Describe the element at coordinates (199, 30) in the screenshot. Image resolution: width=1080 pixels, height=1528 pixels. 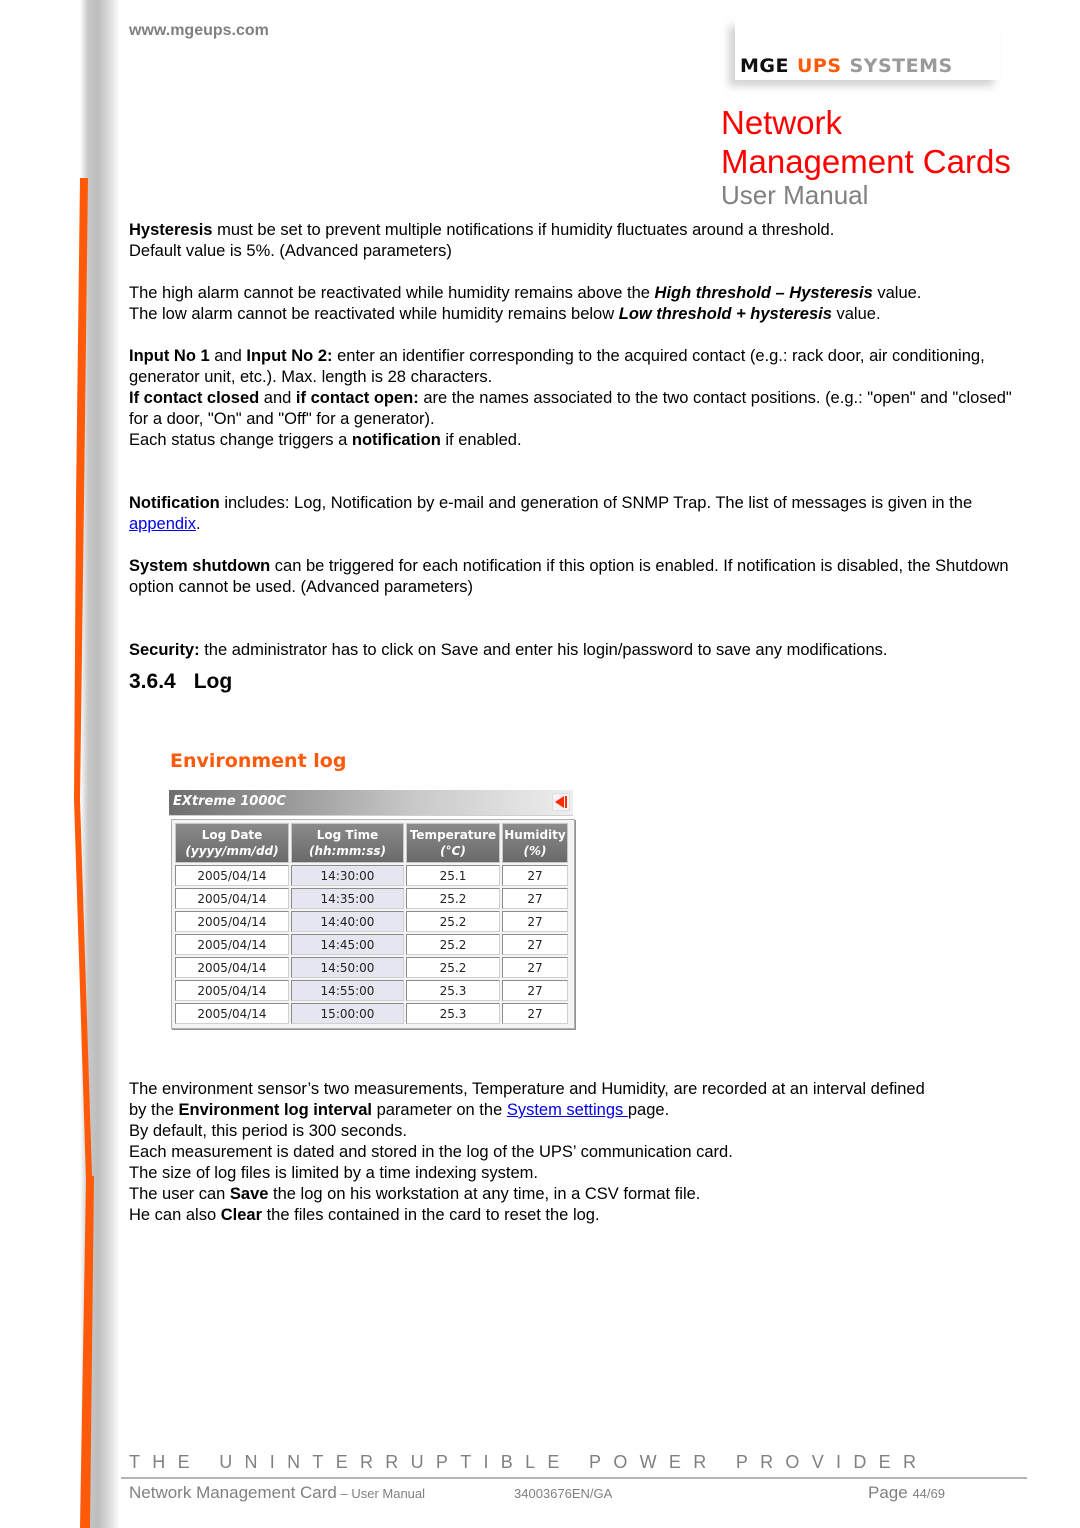
I see `site-url: www.mgeups.com` at that location.